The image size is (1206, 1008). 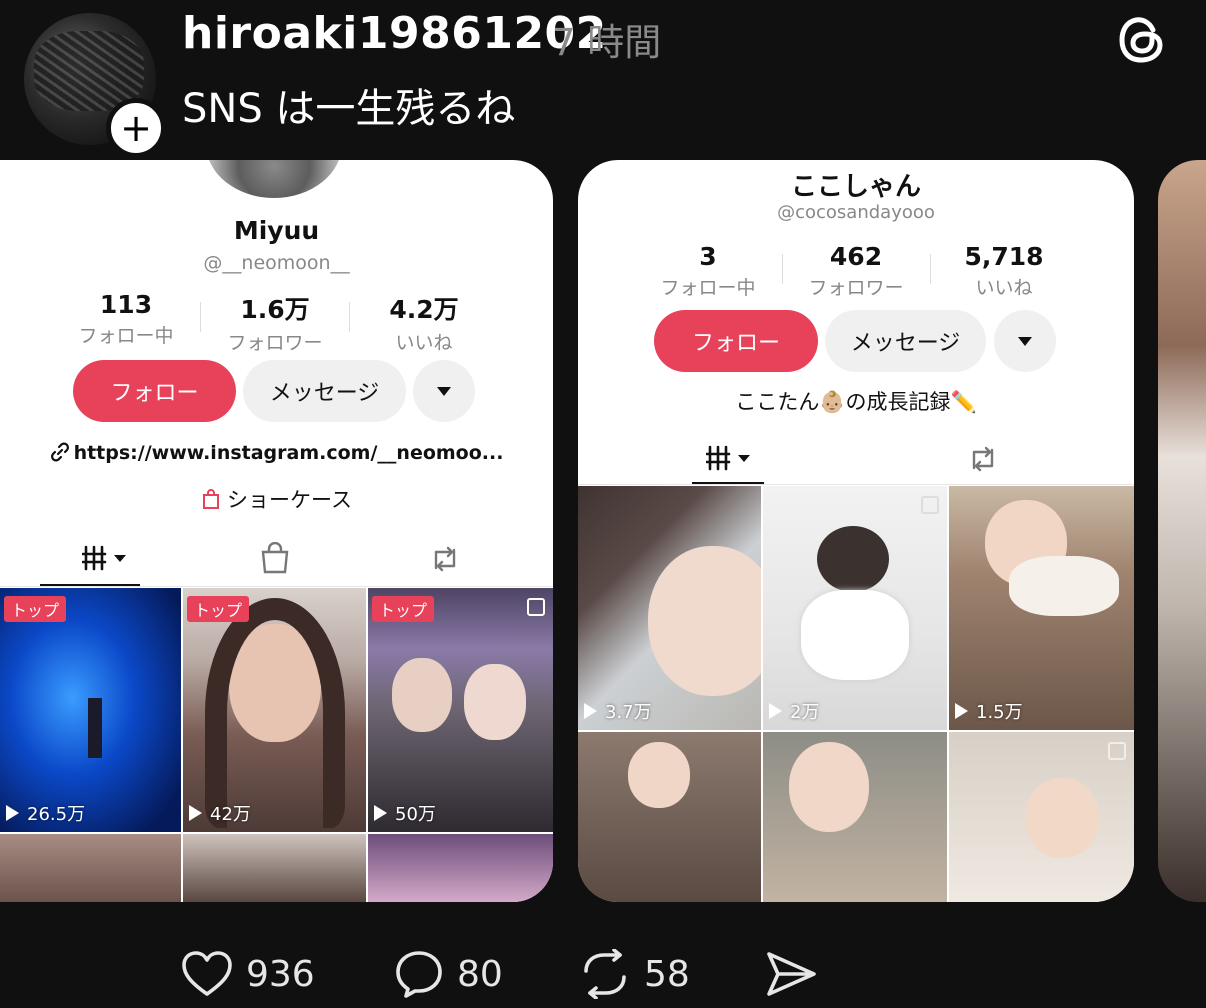 I want to click on view-count: 2万, so click(x=794, y=711).